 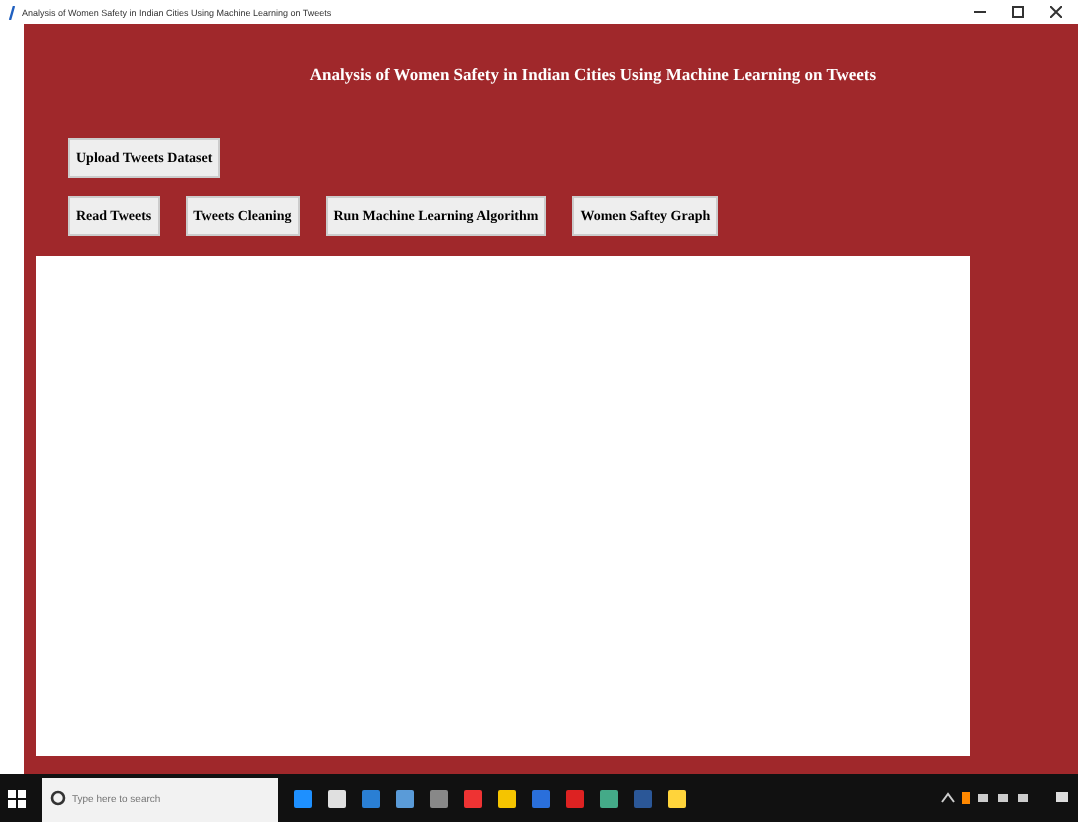 What do you see at coordinates (1062, 798) in the screenshot?
I see `notification-icon` at bounding box center [1062, 798].